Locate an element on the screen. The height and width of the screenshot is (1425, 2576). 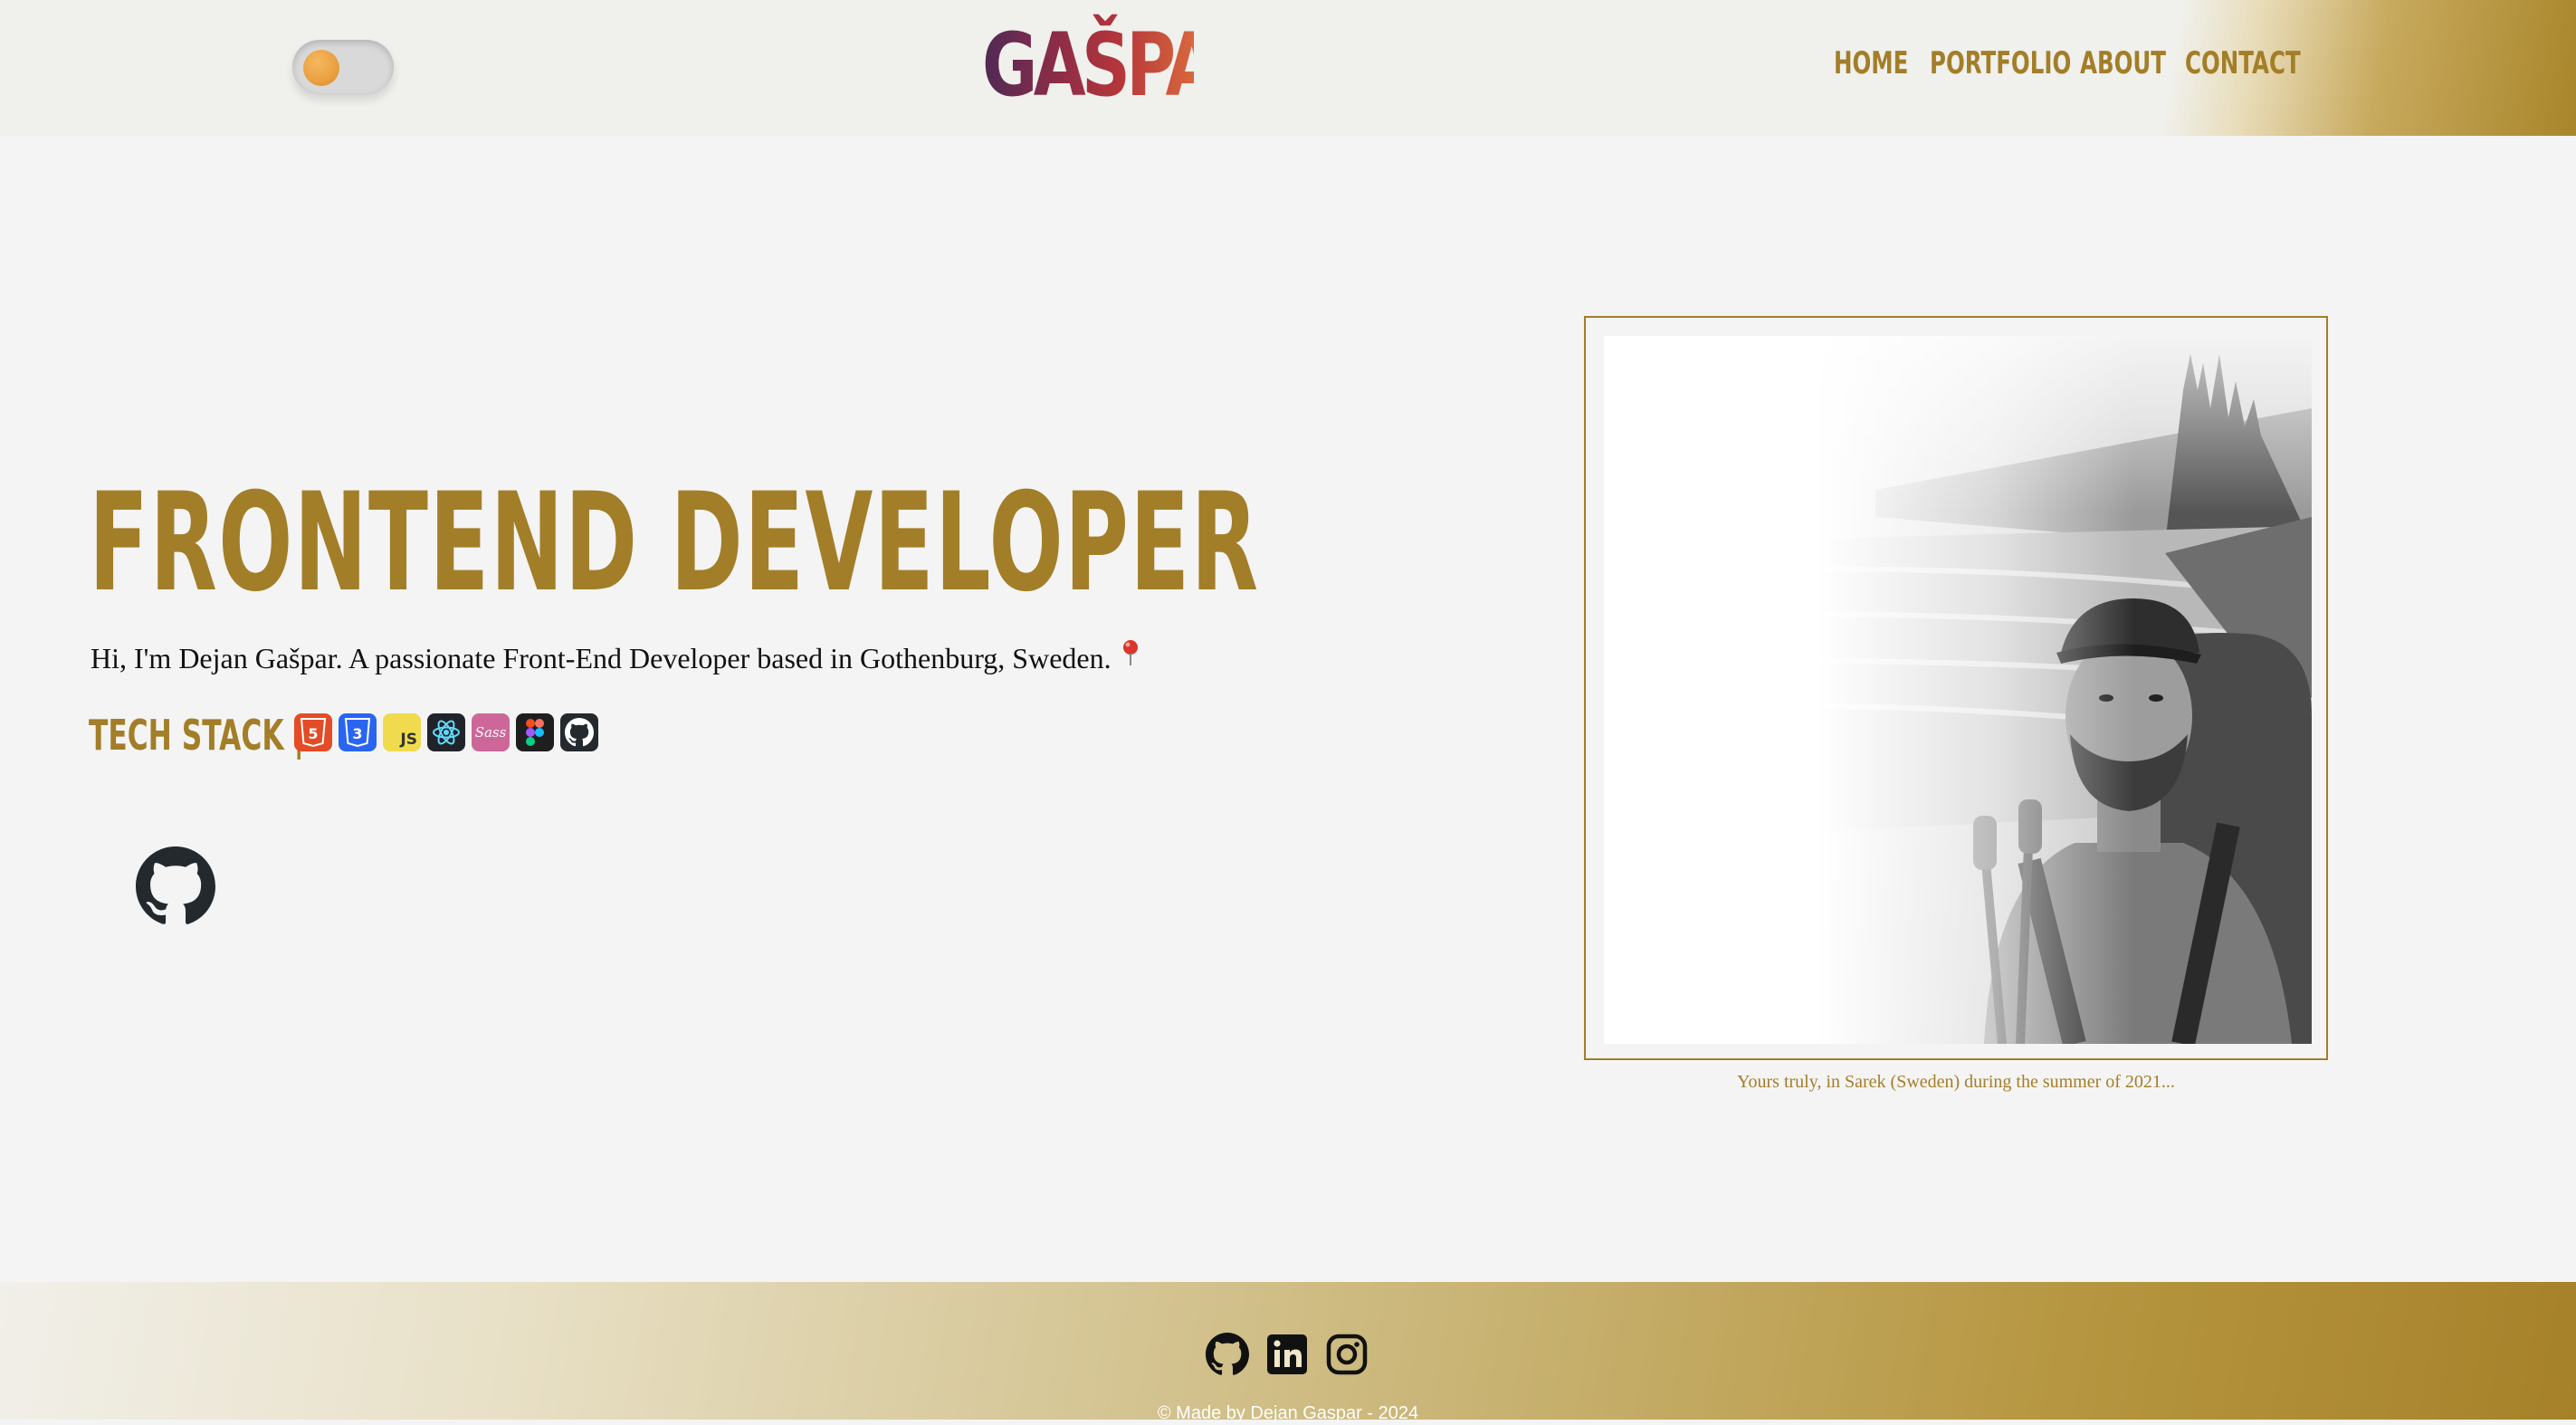
footer-copyright: © Made by Dejan Gaspar - 2024 is located at coordinates (1288, 1413).